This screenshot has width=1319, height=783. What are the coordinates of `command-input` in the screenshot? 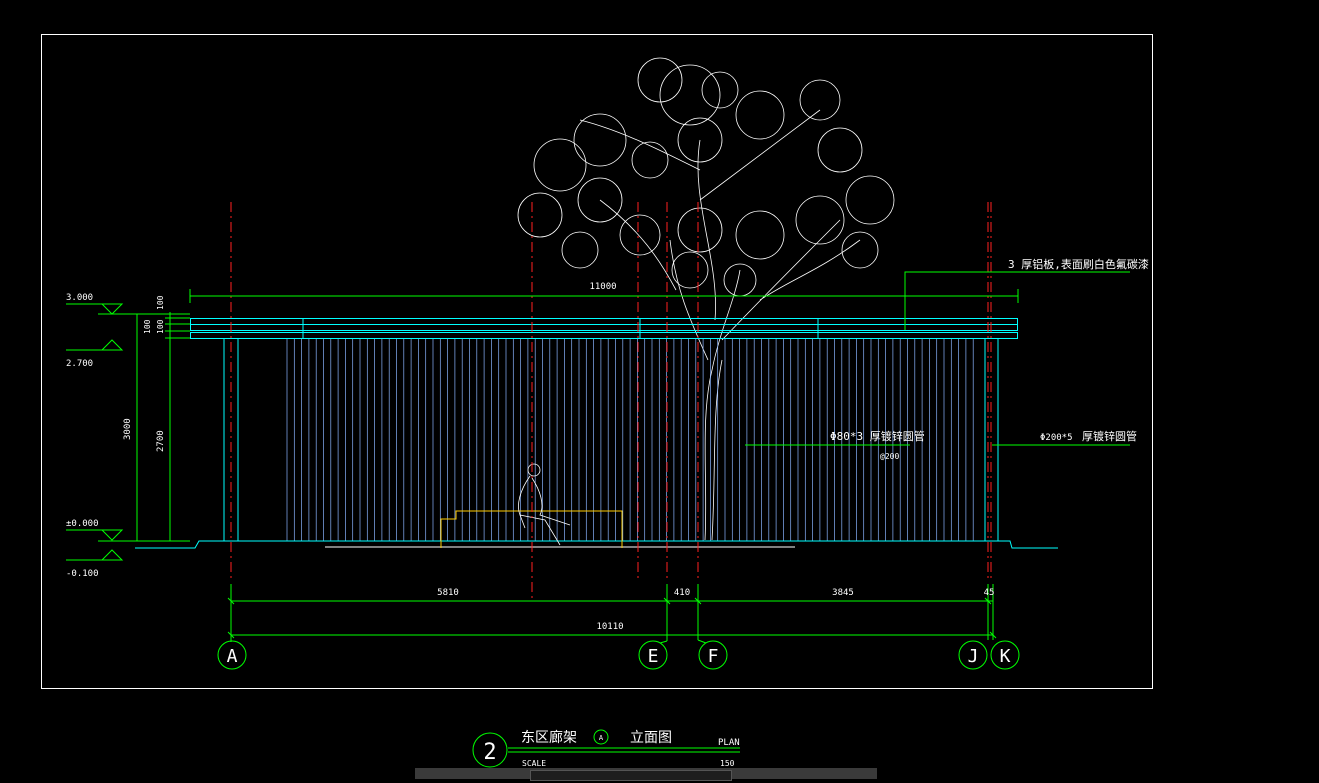 It's located at (631, 775).